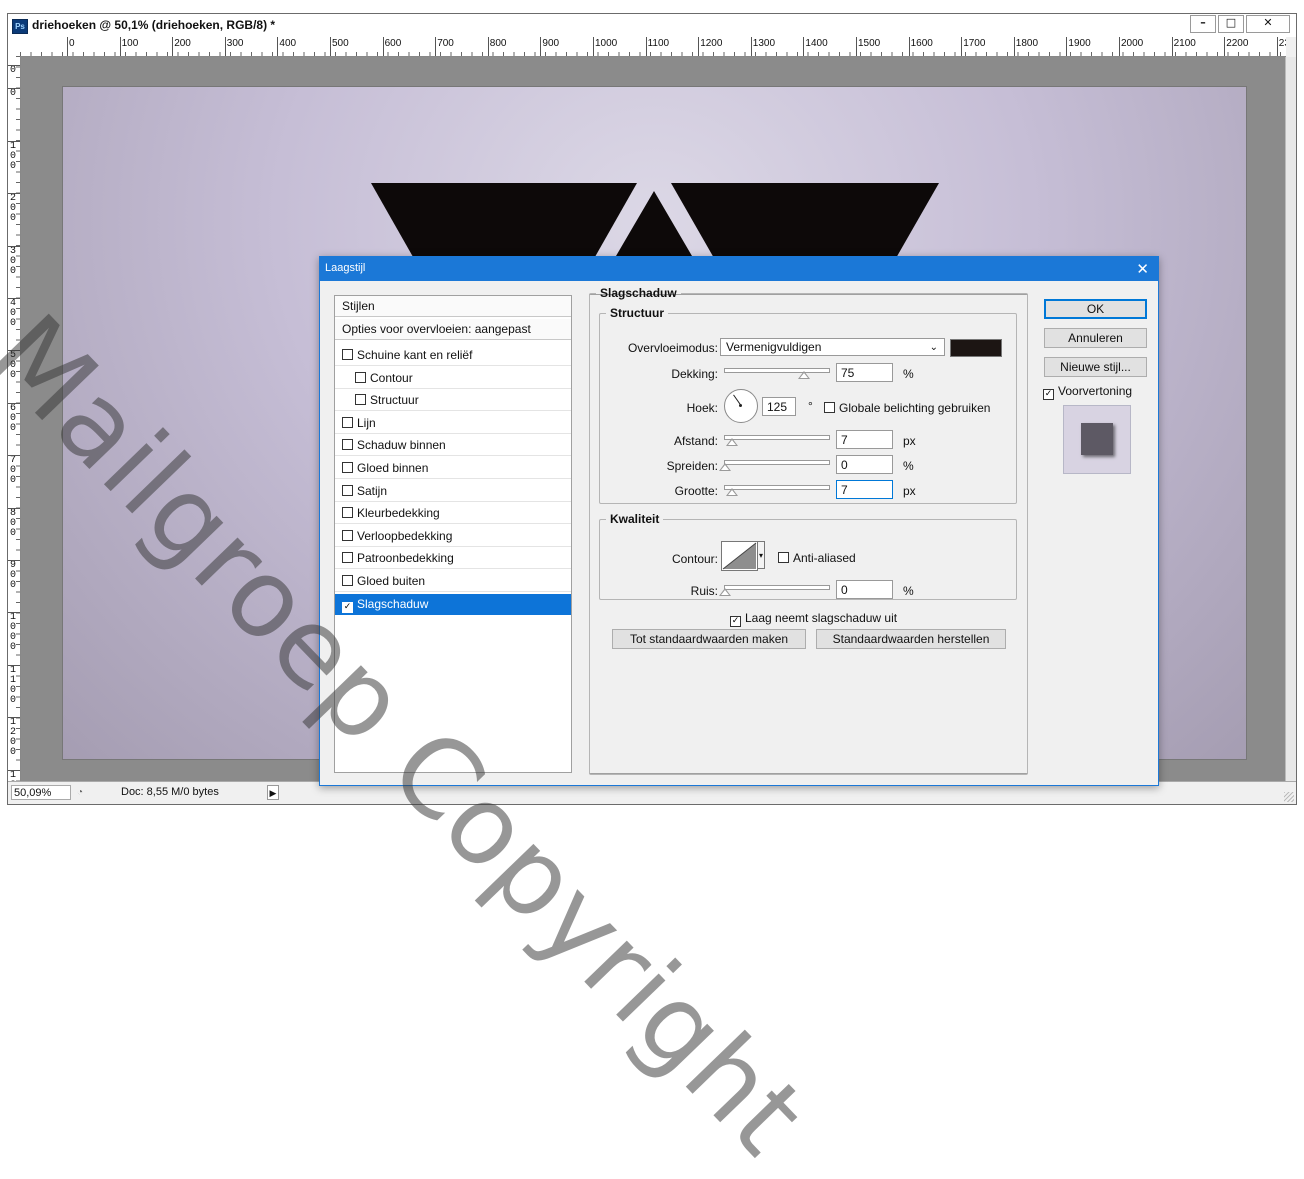  I want to click on contour-picker, so click(739, 556).